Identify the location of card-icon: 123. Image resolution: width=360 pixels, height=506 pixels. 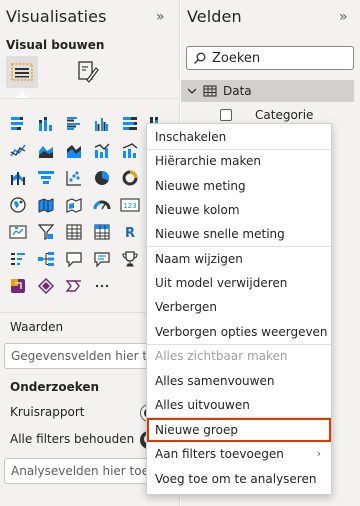
(130, 205).